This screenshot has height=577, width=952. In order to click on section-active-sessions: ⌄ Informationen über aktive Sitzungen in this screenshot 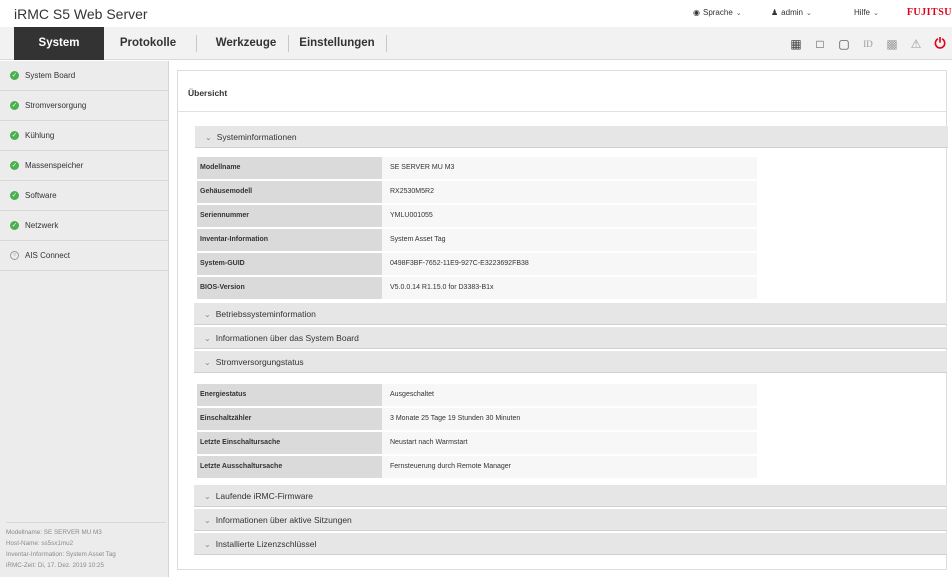, I will do `click(570, 520)`.